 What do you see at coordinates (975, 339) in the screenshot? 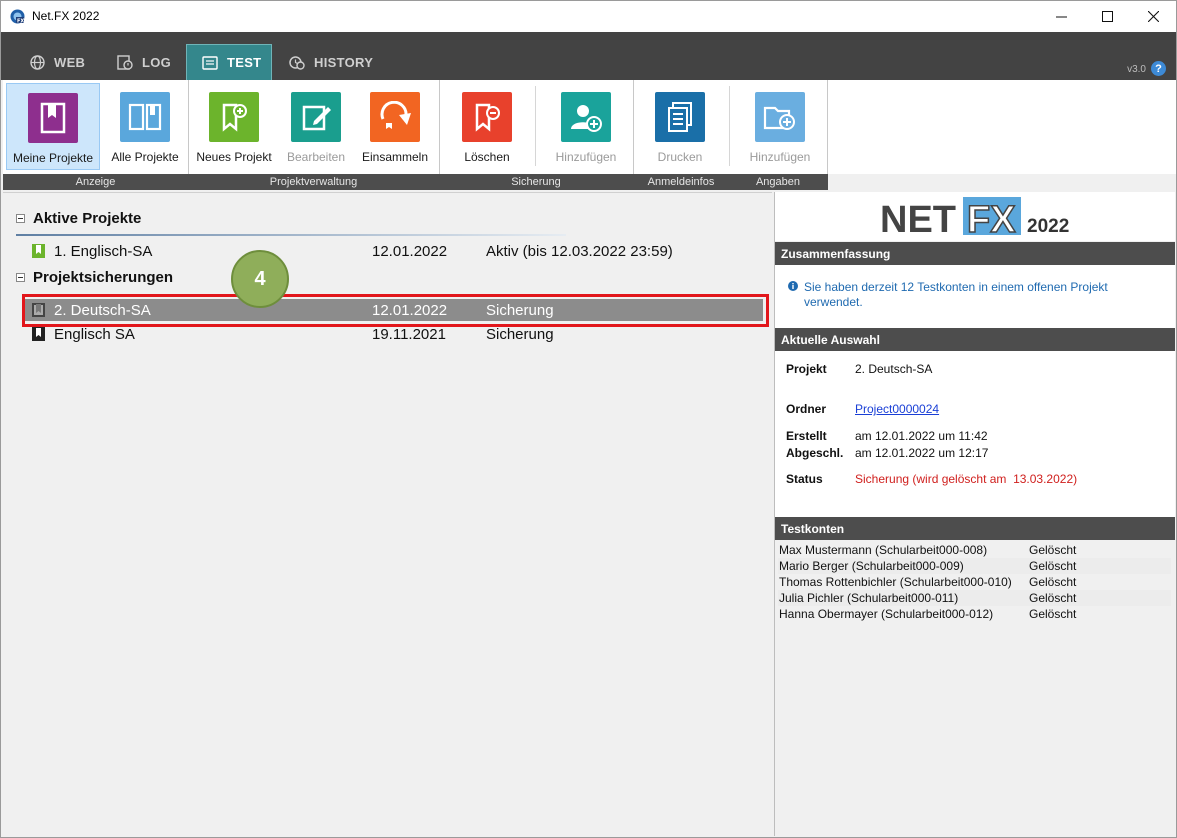
I see `selection-header: Aktuelle Auswahl` at bounding box center [975, 339].